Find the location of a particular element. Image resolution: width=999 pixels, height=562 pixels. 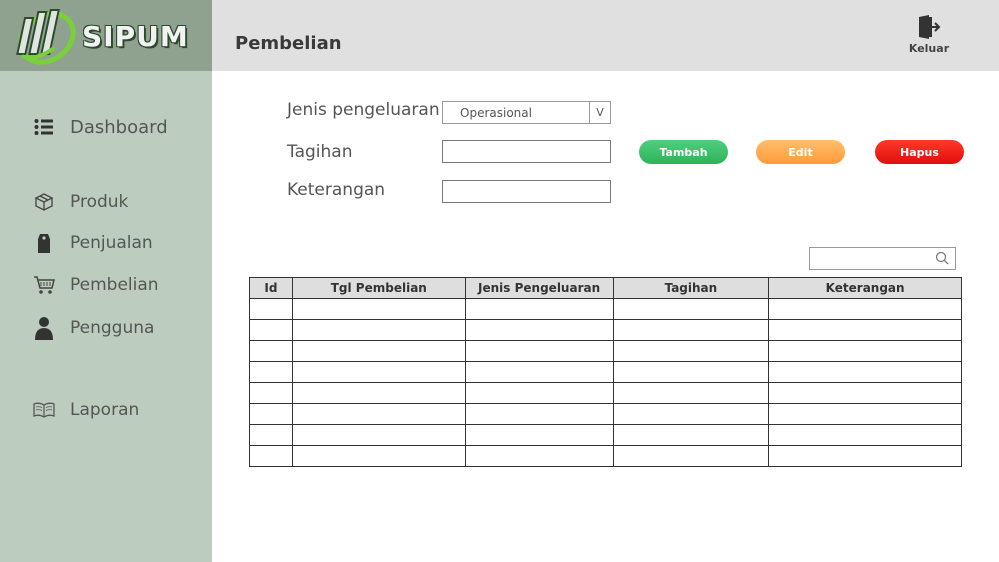

sidebar-item-produk: Produk is located at coordinates (80, 202).